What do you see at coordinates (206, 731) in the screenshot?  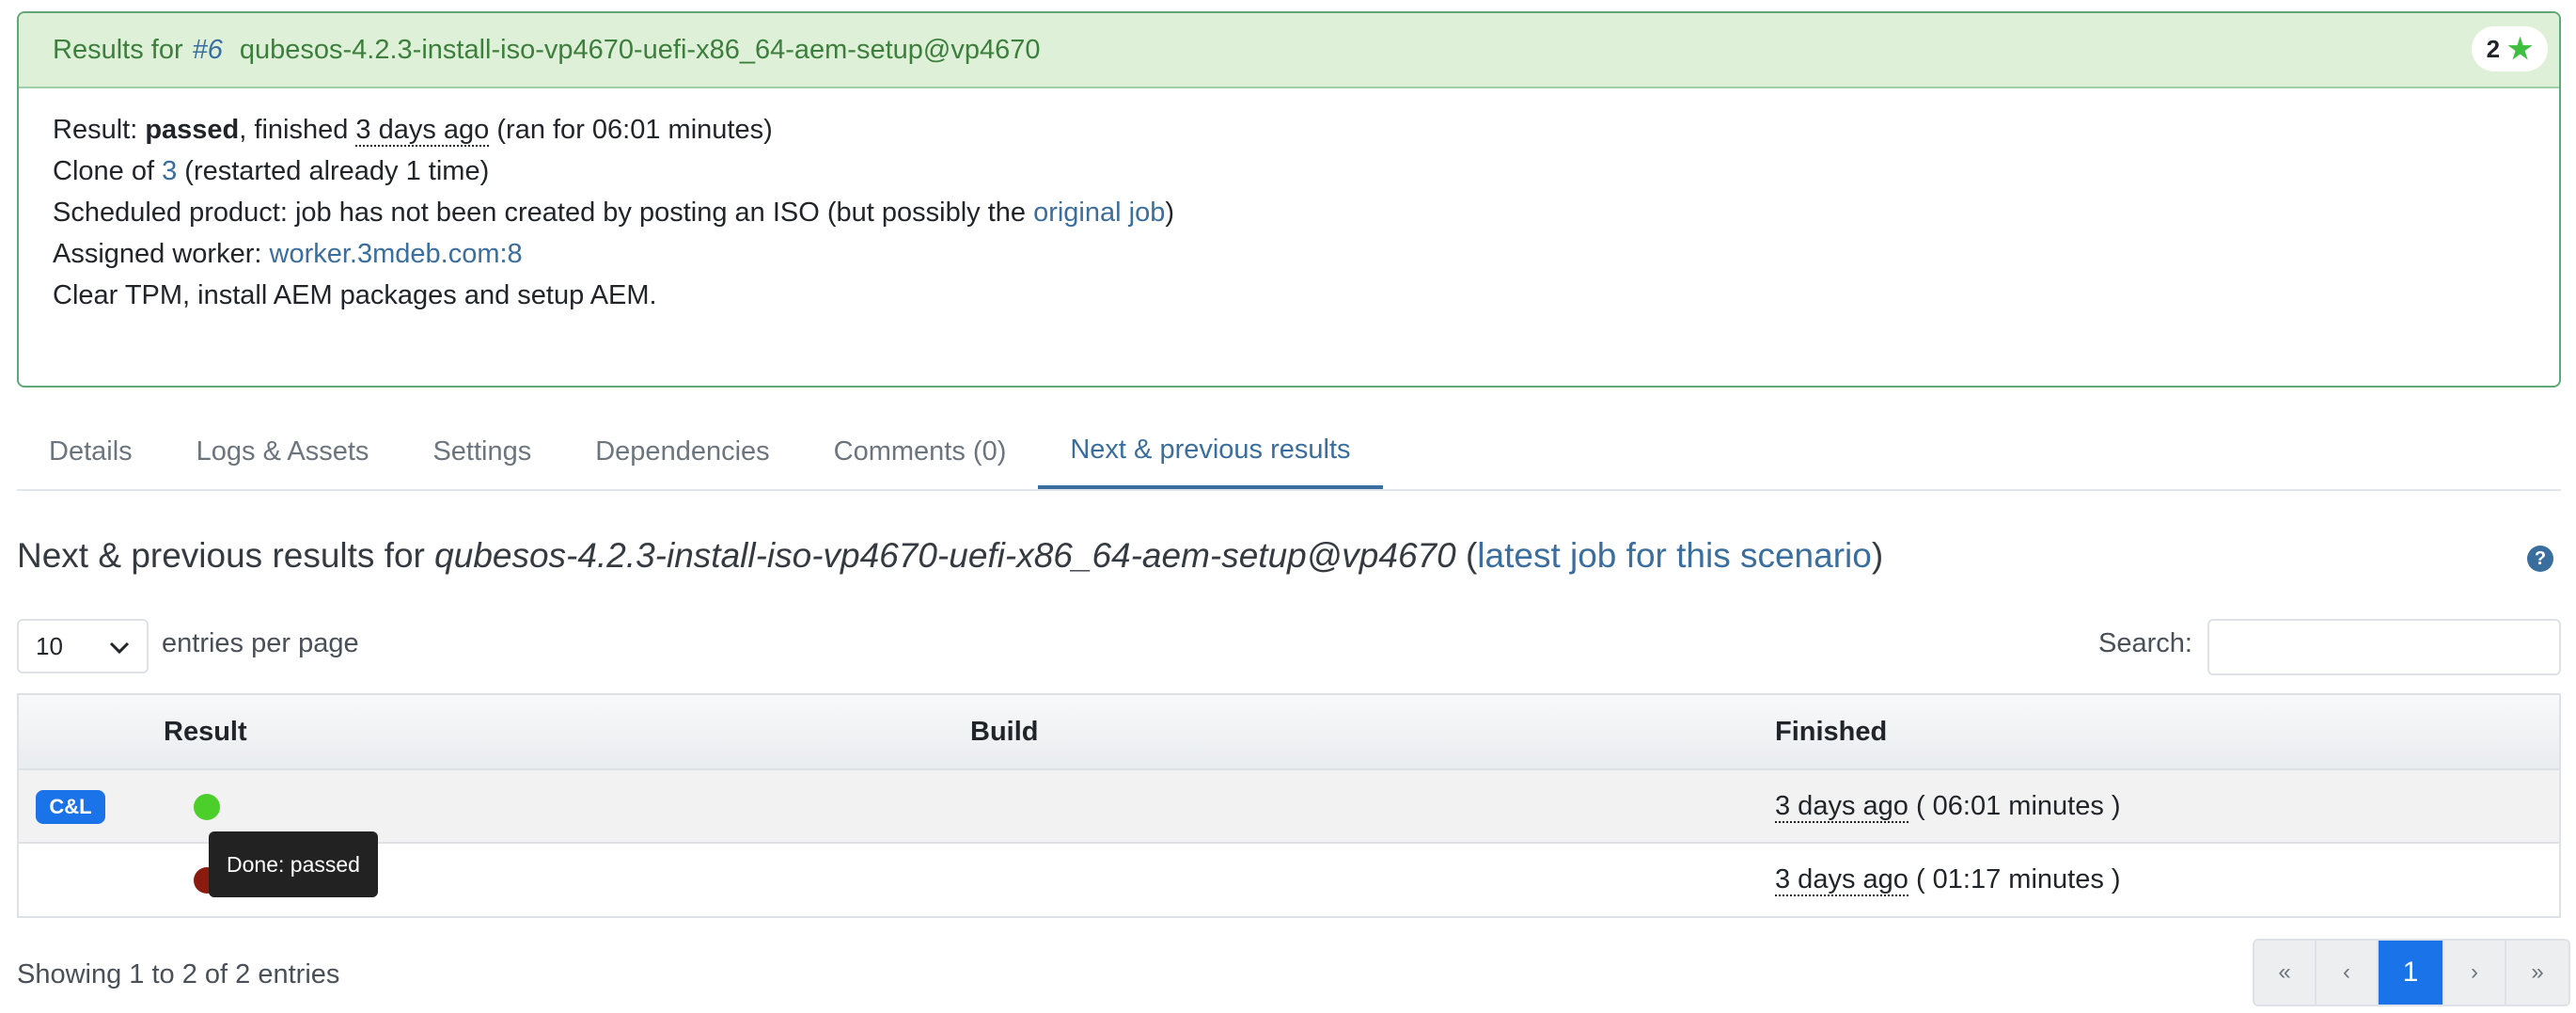 I see `header-result: Result` at bounding box center [206, 731].